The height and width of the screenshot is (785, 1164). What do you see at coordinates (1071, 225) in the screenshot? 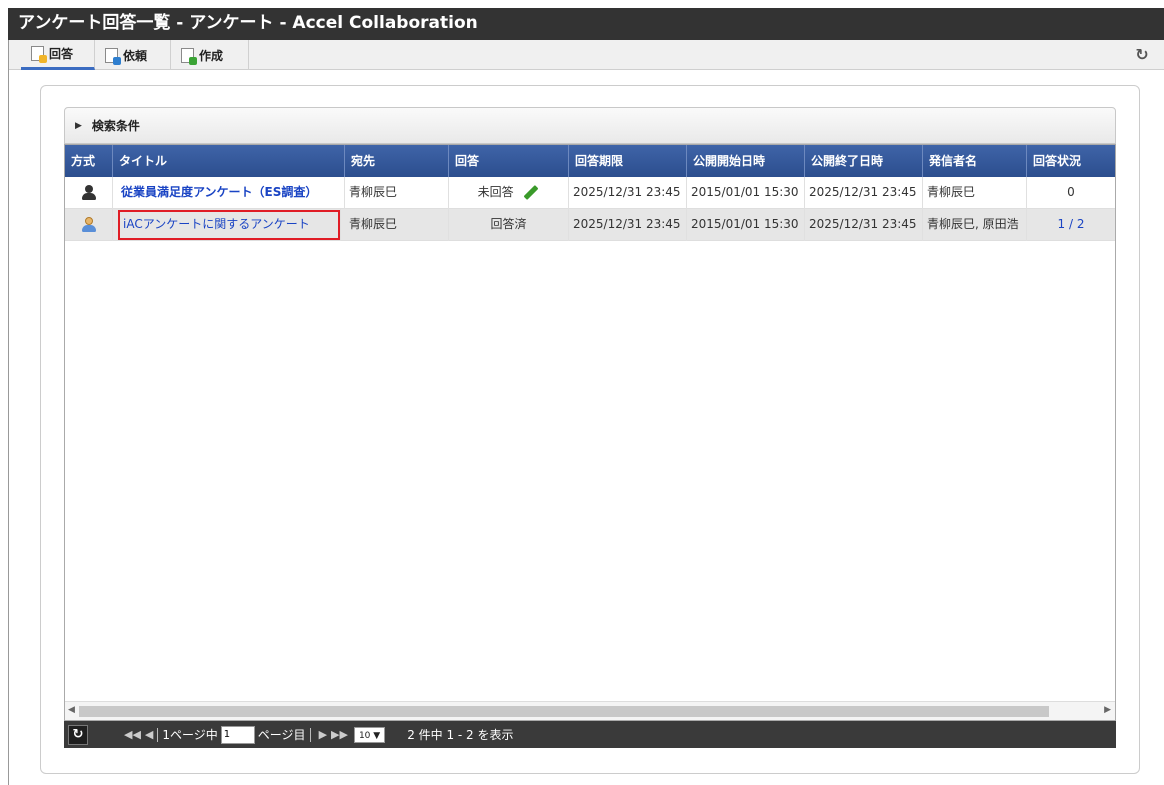
I see `status-link: 1 / 2` at bounding box center [1071, 225].